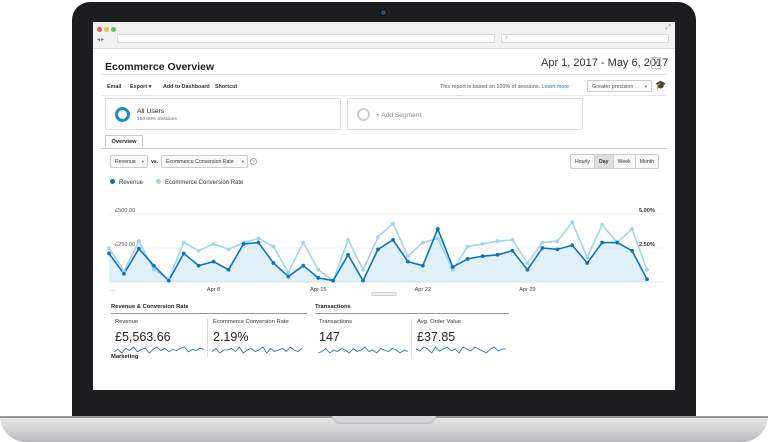 The width and height of the screenshot is (768, 442). What do you see at coordinates (306, 38) in the screenshot?
I see `address-bar` at bounding box center [306, 38].